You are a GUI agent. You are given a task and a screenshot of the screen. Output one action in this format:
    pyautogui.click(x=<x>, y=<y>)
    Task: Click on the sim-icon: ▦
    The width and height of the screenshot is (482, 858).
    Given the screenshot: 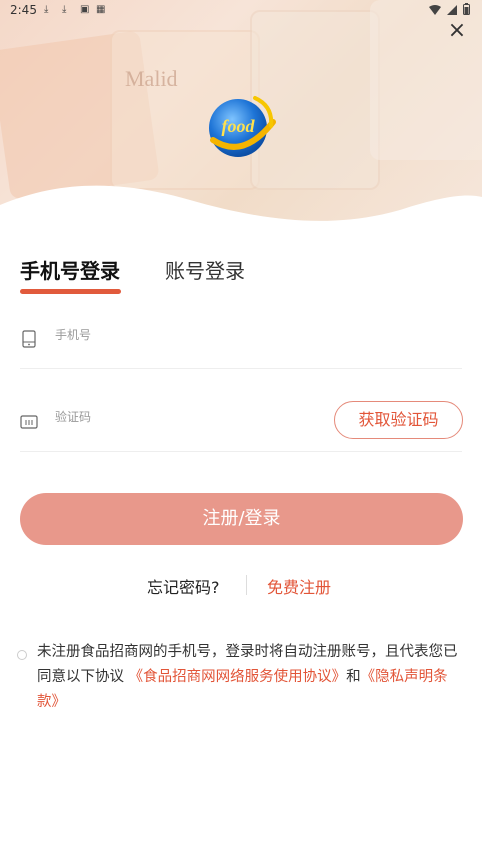 What is the action you would take?
    pyautogui.click(x=101, y=9)
    